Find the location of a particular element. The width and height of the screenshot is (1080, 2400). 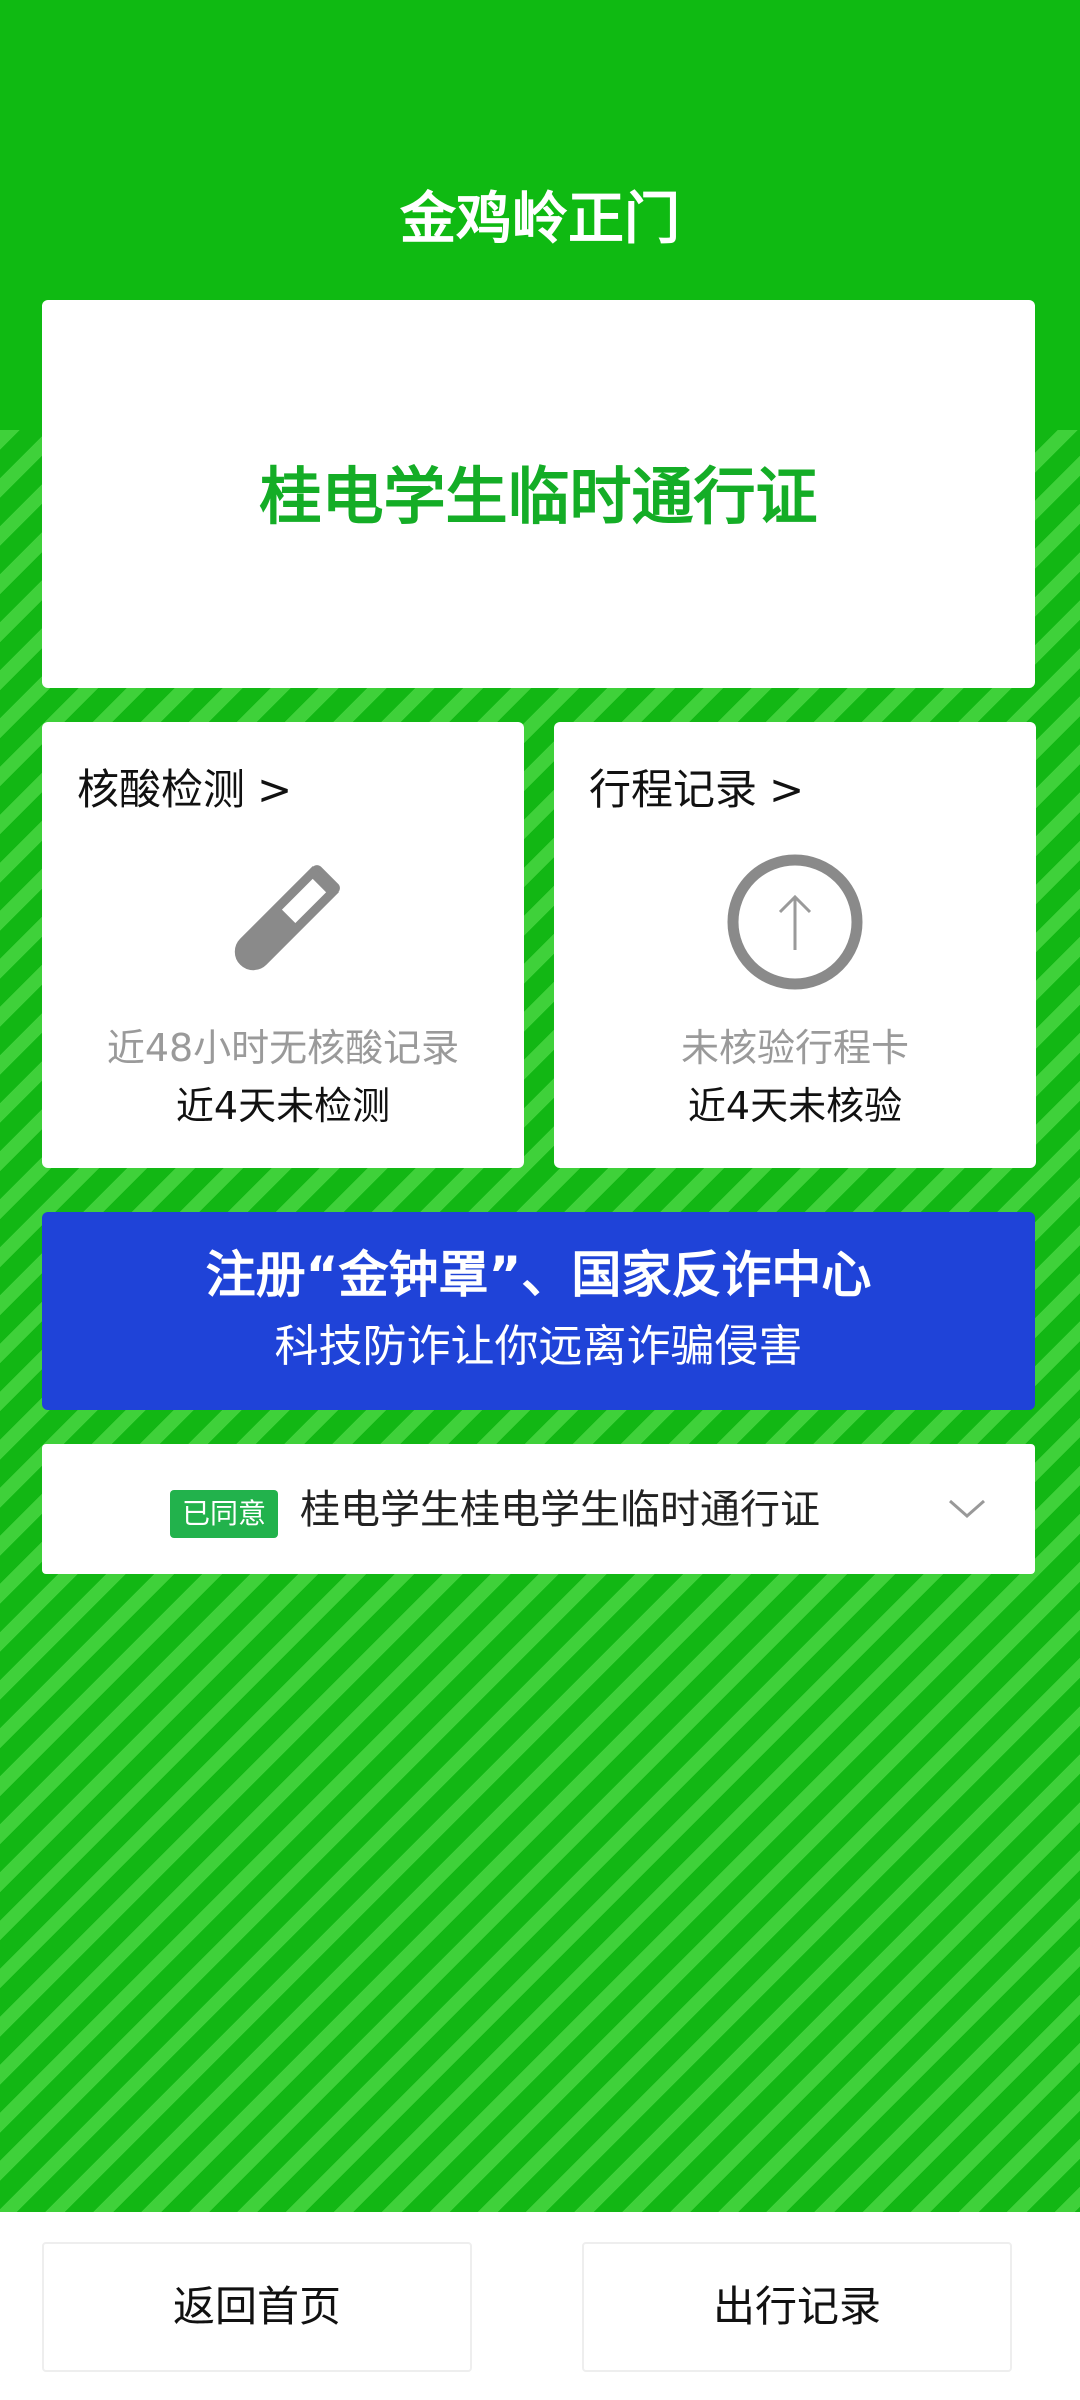

pass-card: 桂电学生临时通行证 is located at coordinates (538, 494).